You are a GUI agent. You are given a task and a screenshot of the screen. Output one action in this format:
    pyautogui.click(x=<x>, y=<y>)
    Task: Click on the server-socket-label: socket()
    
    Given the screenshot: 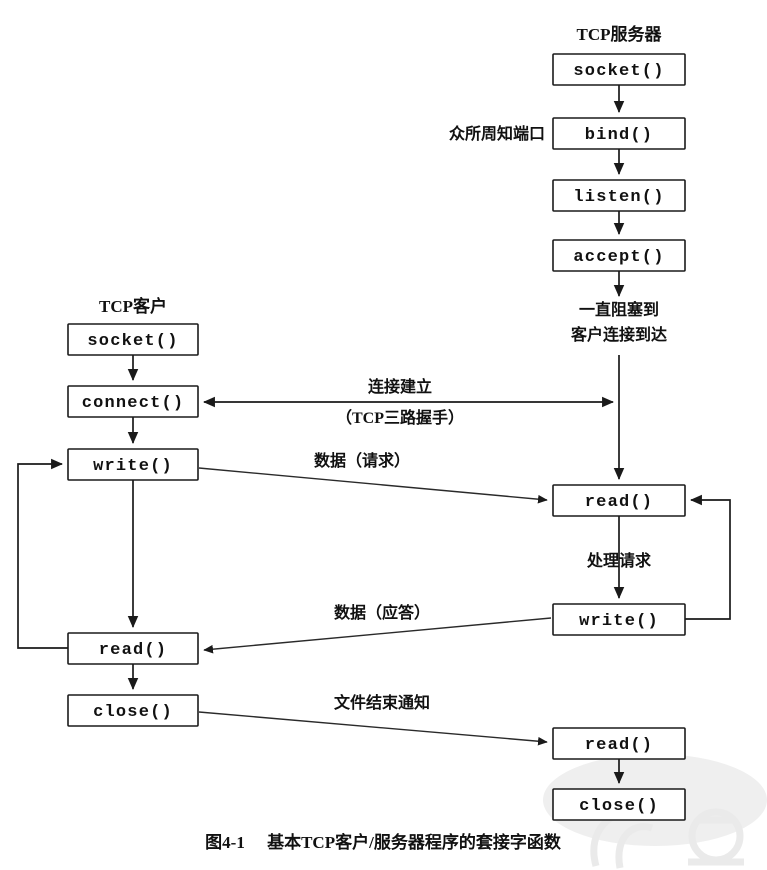 What is the action you would take?
    pyautogui.click(x=618, y=71)
    